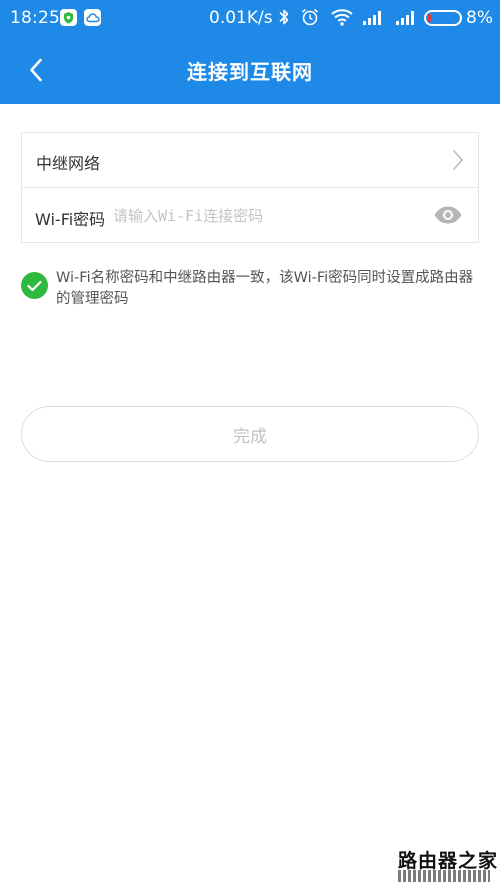 Image resolution: width=500 pixels, height=889 pixels. Describe the element at coordinates (448, 217) in the screenshot. I see `show-password-eye-icon` at that location.